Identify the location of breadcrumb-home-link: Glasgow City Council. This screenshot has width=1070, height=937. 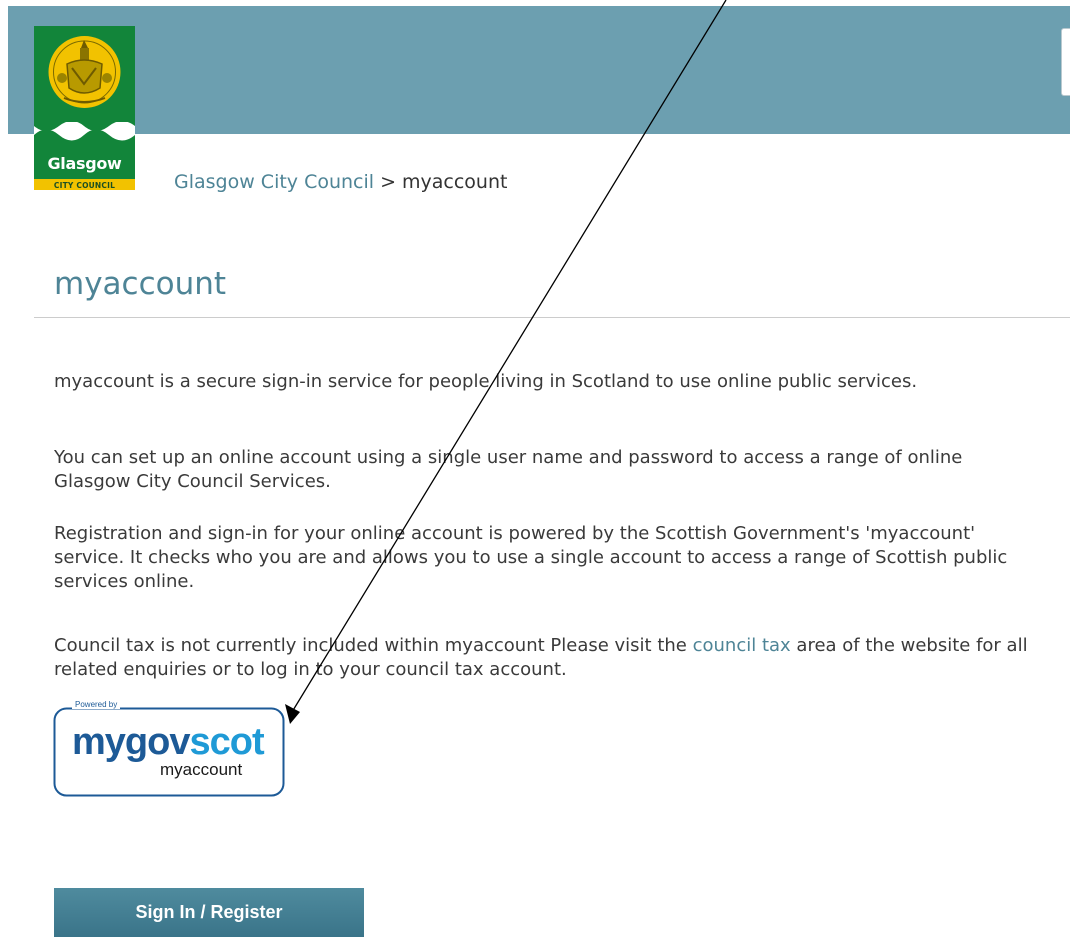
(274, 182).